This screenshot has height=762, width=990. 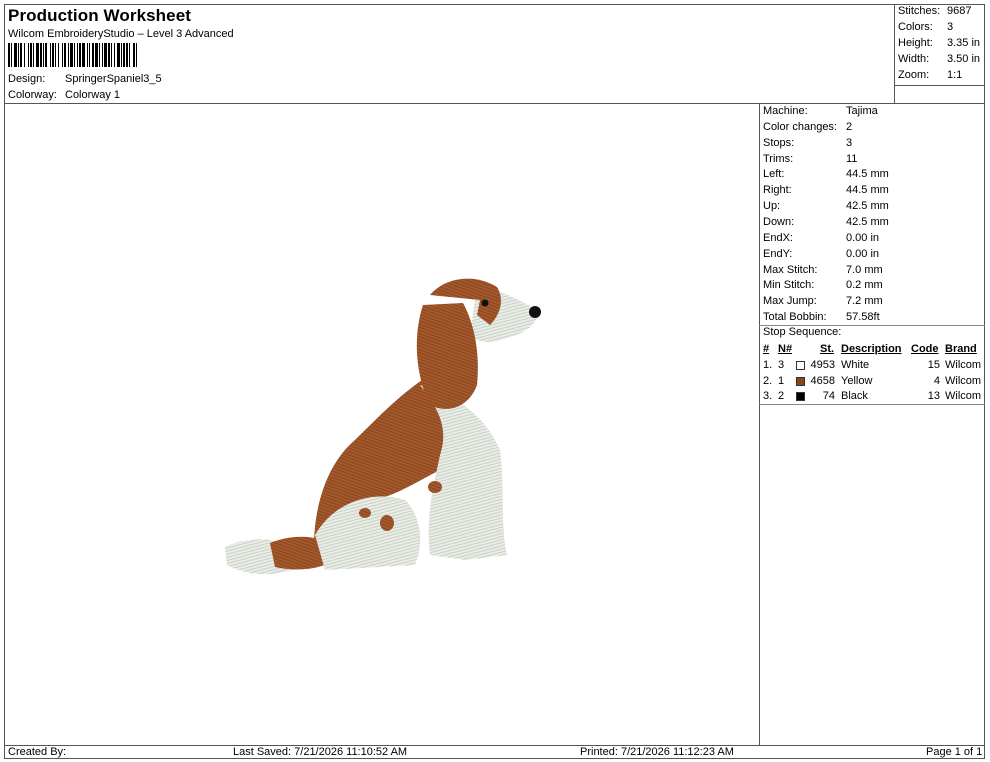 What do you see at coordinates (864, 285) in the screenshot?
I see `machine-info-value: 0.2 mm` at bounding box center [864, 285].